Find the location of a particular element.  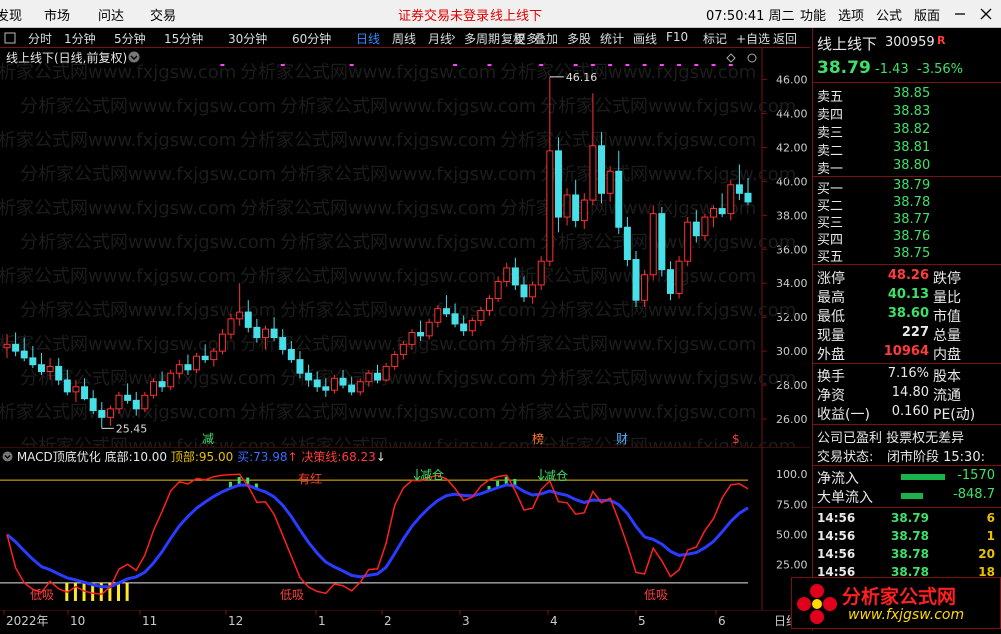

period-tab-6: 日线 is located at coordinates (368, 38).